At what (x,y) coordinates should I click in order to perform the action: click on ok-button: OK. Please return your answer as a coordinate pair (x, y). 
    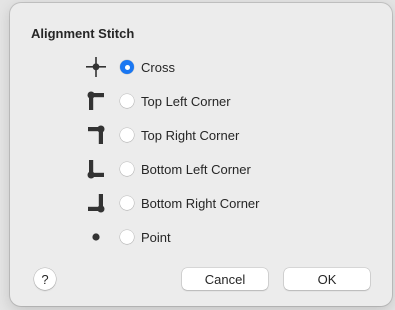
    Looking at the image, I should click on (327, 279).